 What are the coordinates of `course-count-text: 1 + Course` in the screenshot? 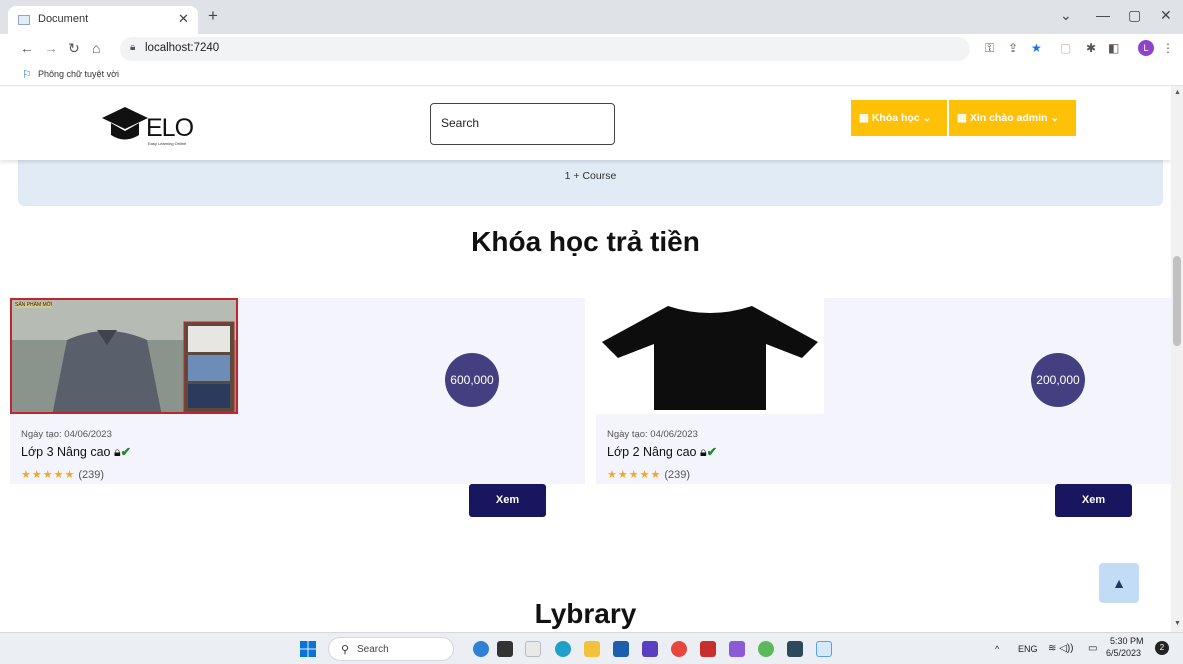 It's located at (590, 176).